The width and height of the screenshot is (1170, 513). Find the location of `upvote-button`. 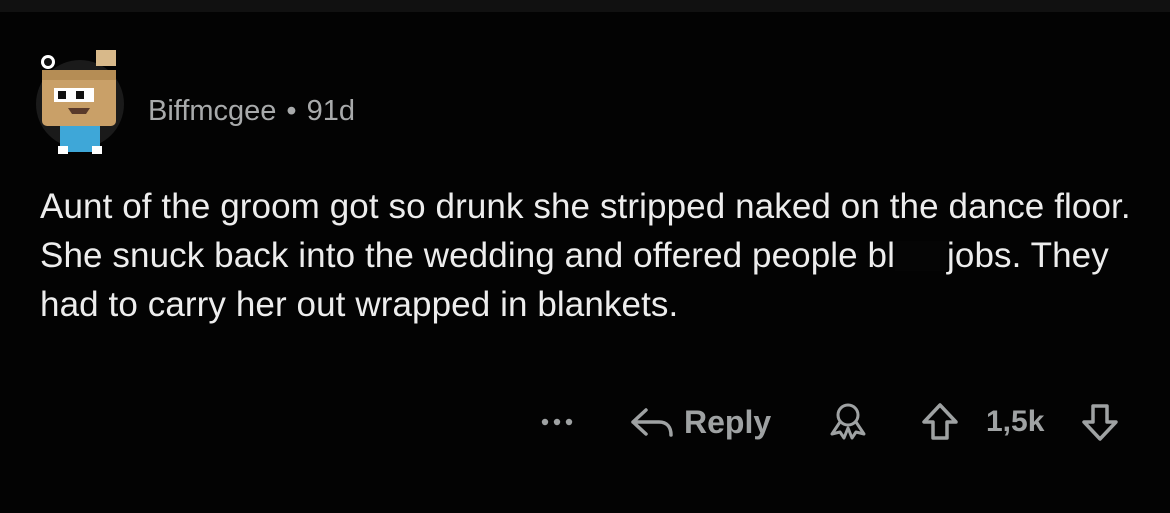

upvote-button is located at coordinates (940, 422).